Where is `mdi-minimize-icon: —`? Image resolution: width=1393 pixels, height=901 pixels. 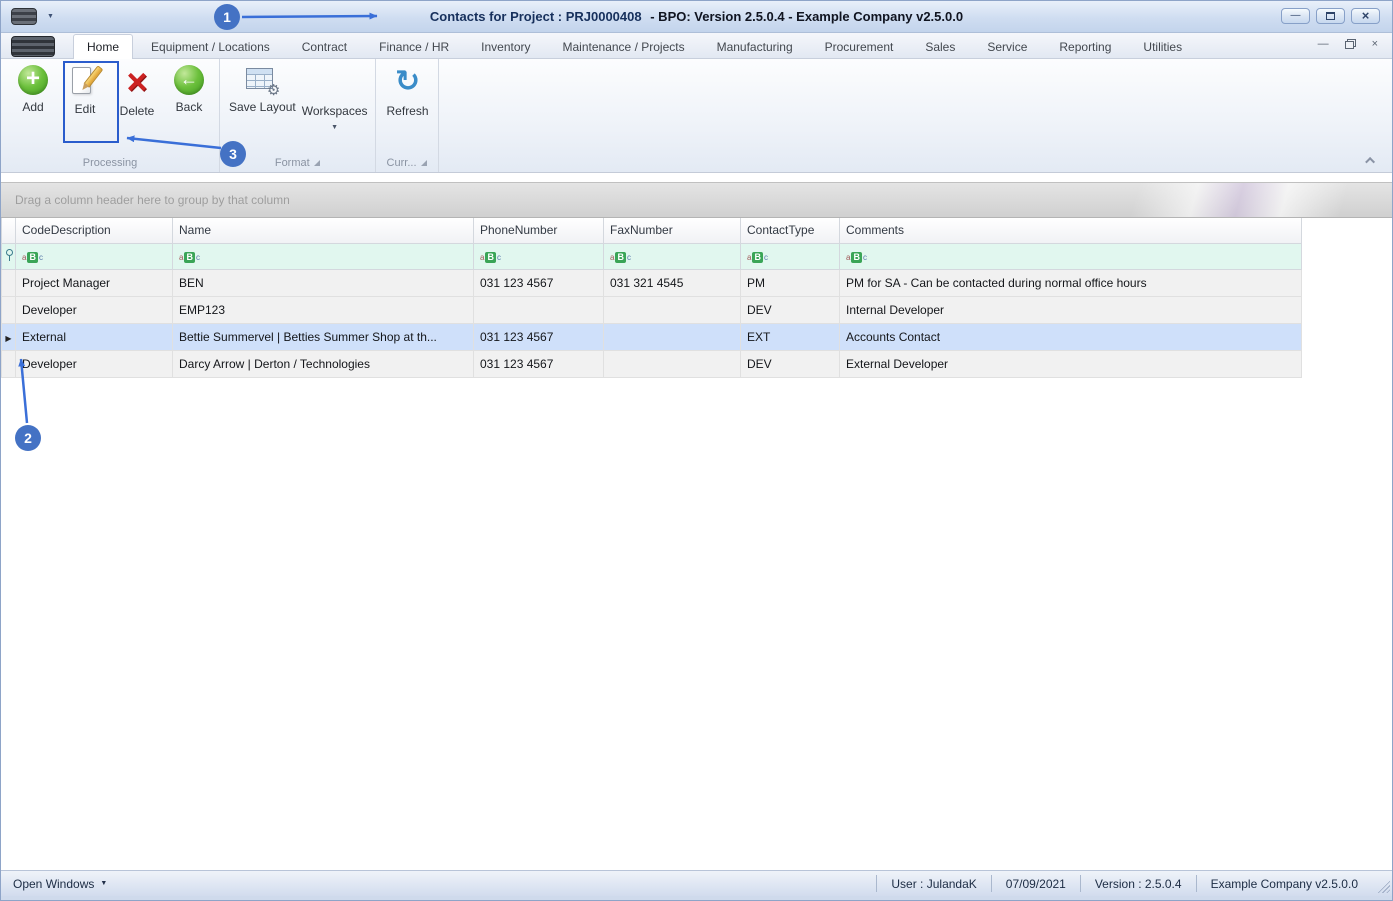 mdi-minimize-icon: — is located at coordinates (1323, 44).